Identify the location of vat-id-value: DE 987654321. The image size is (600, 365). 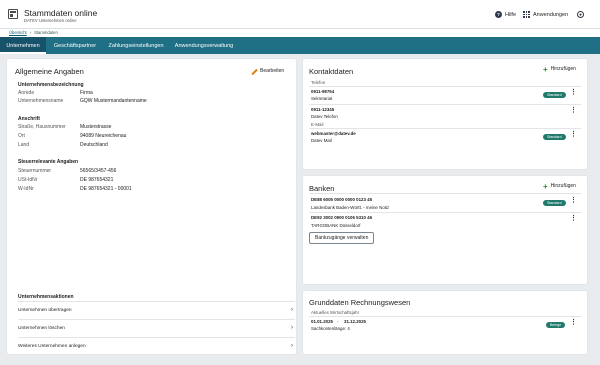
(97, 180).